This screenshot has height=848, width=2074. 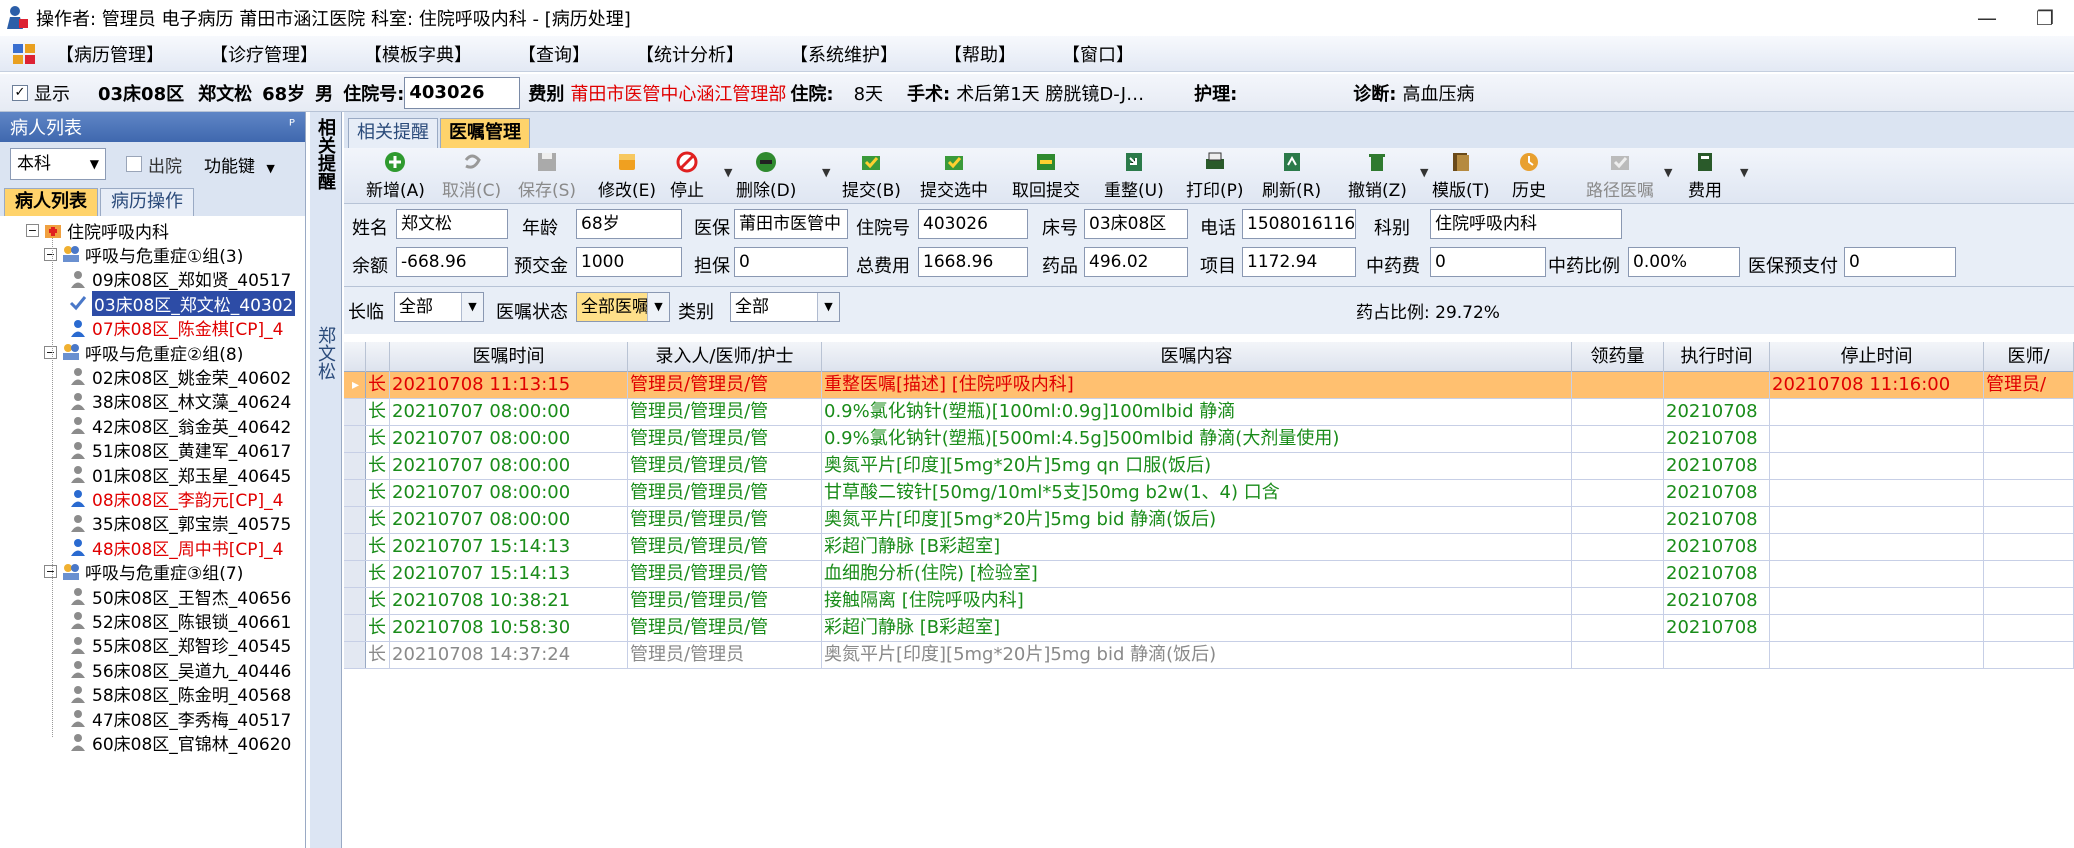 I want to click on tree-patient: 01床08区_郑玉星_40645, so click(x=179, y=474).